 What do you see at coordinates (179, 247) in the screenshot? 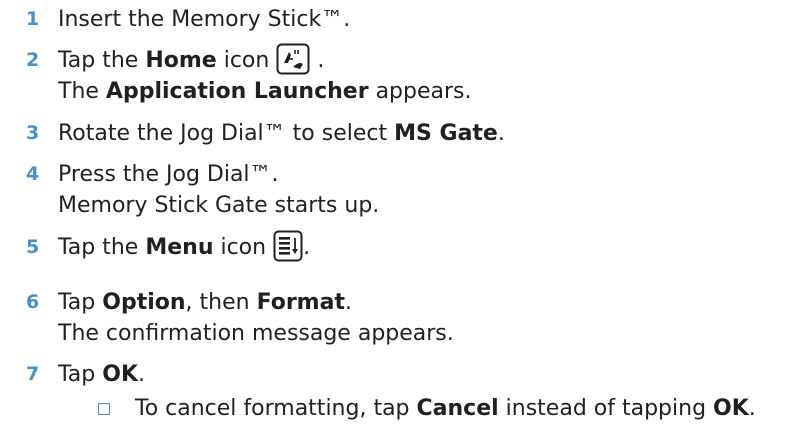
I see `menu-label: Menu` at bounding box center [179, 247].